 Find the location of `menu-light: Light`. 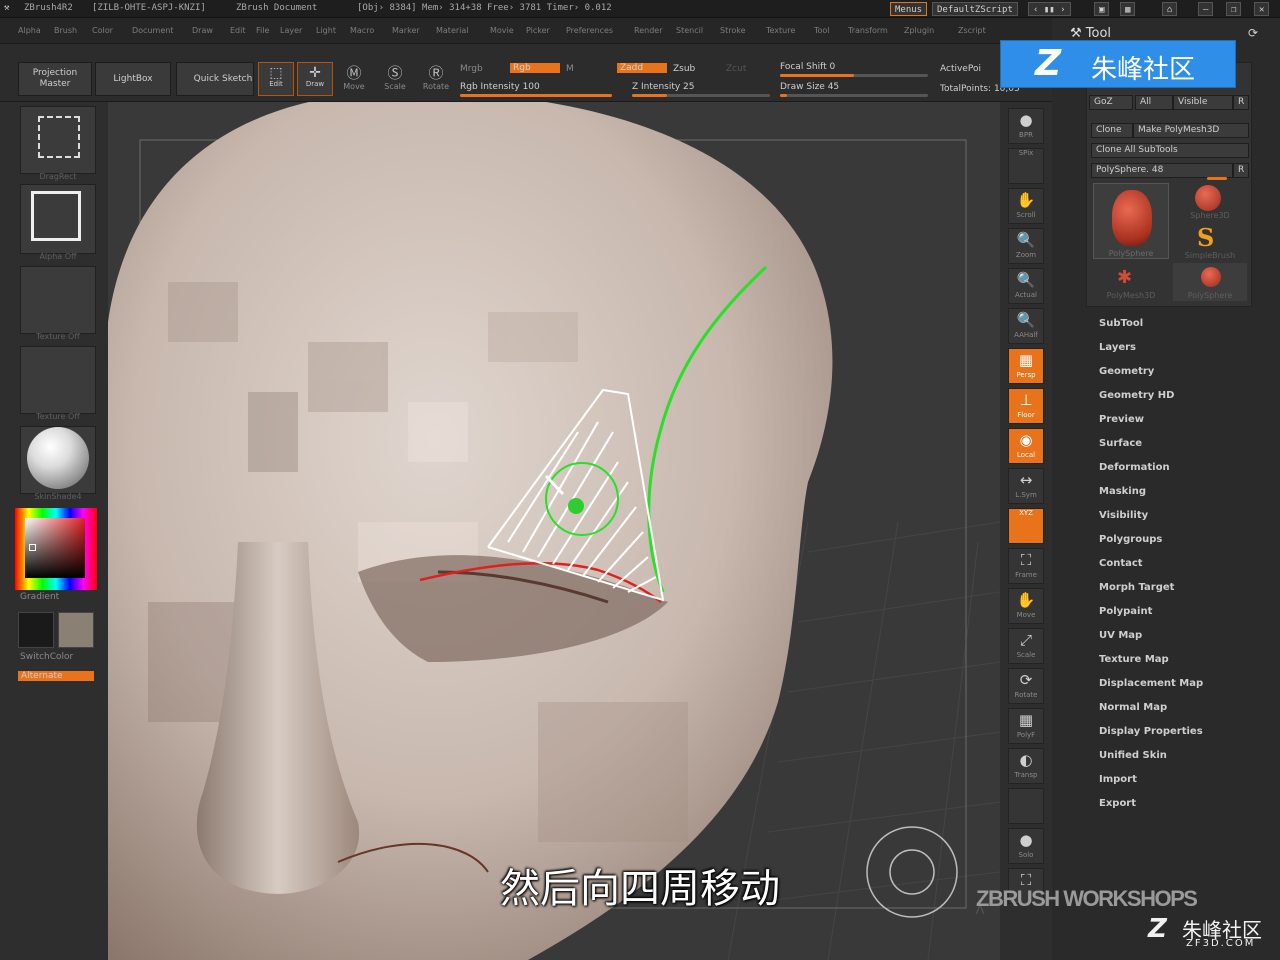

menu-light: Light is located at coordinates (326, 30).